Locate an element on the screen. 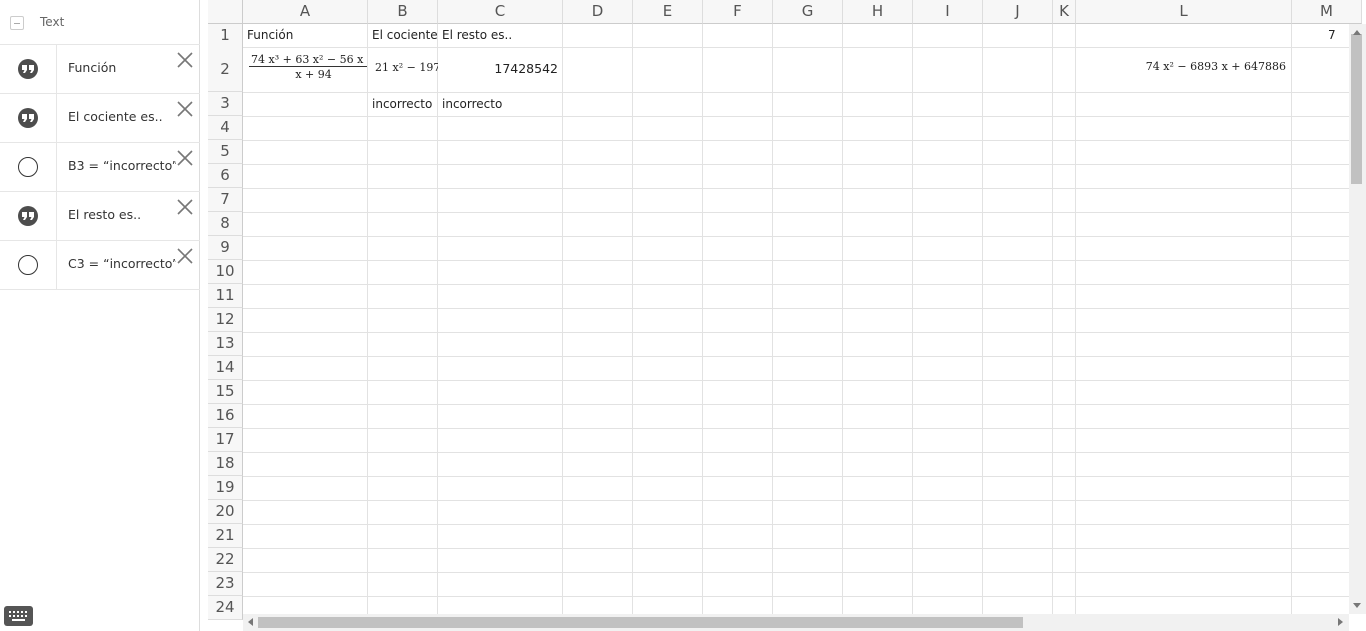  row-header-22: 22 is located at coordinates (225, 560).